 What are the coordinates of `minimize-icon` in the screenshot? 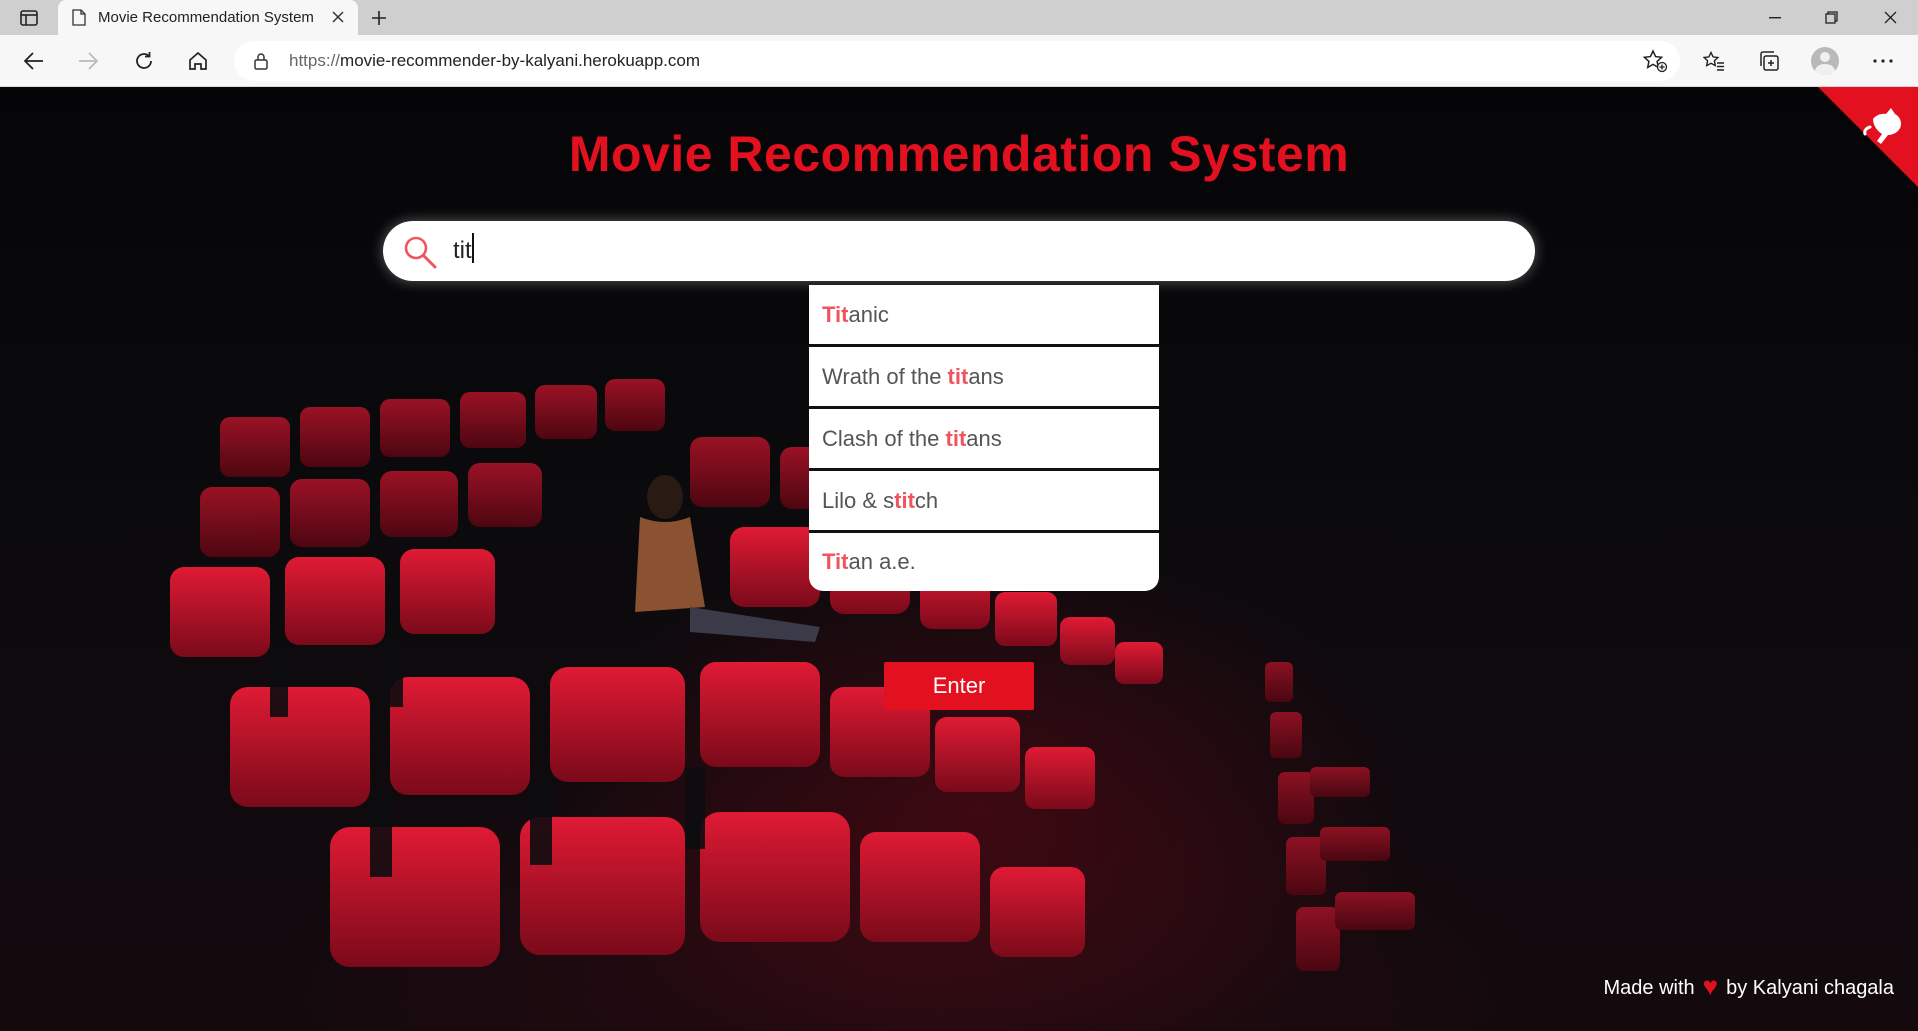 It's located at (1775, 17).